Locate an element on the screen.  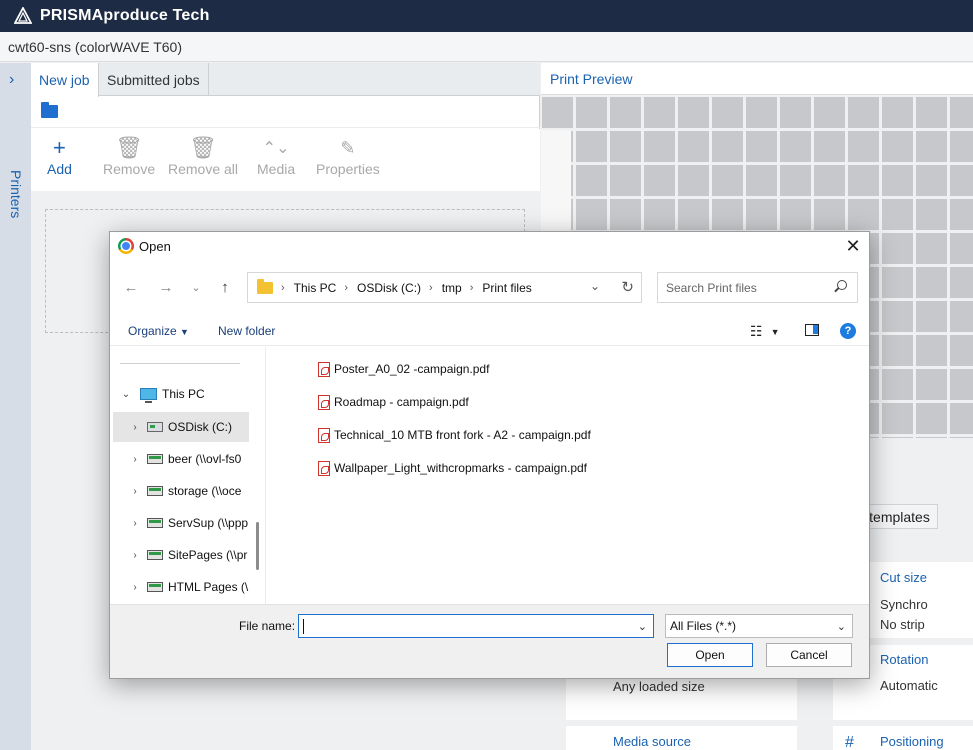
text-caret is located at coordinates (303, 626).